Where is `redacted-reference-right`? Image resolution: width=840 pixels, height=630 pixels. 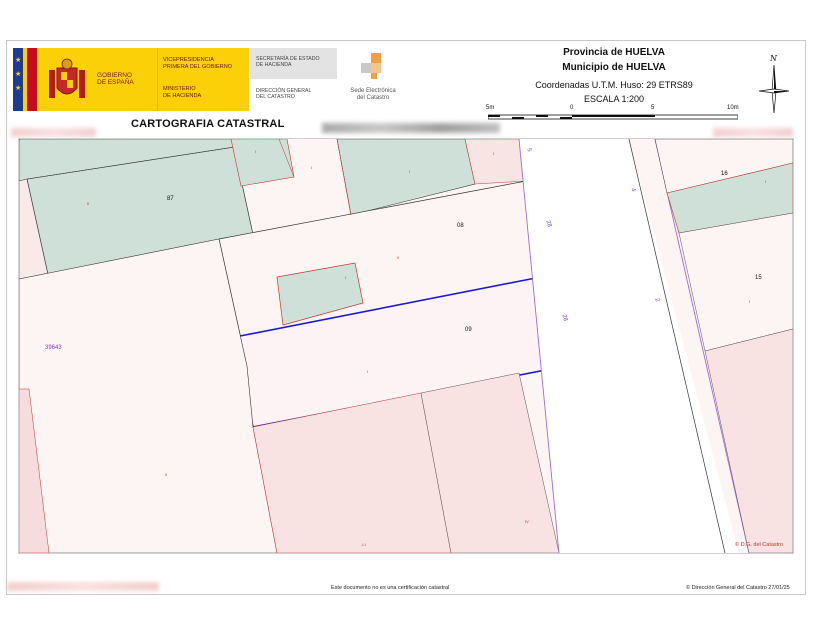 redacted-reference-right is located at coordinates (753, 132).